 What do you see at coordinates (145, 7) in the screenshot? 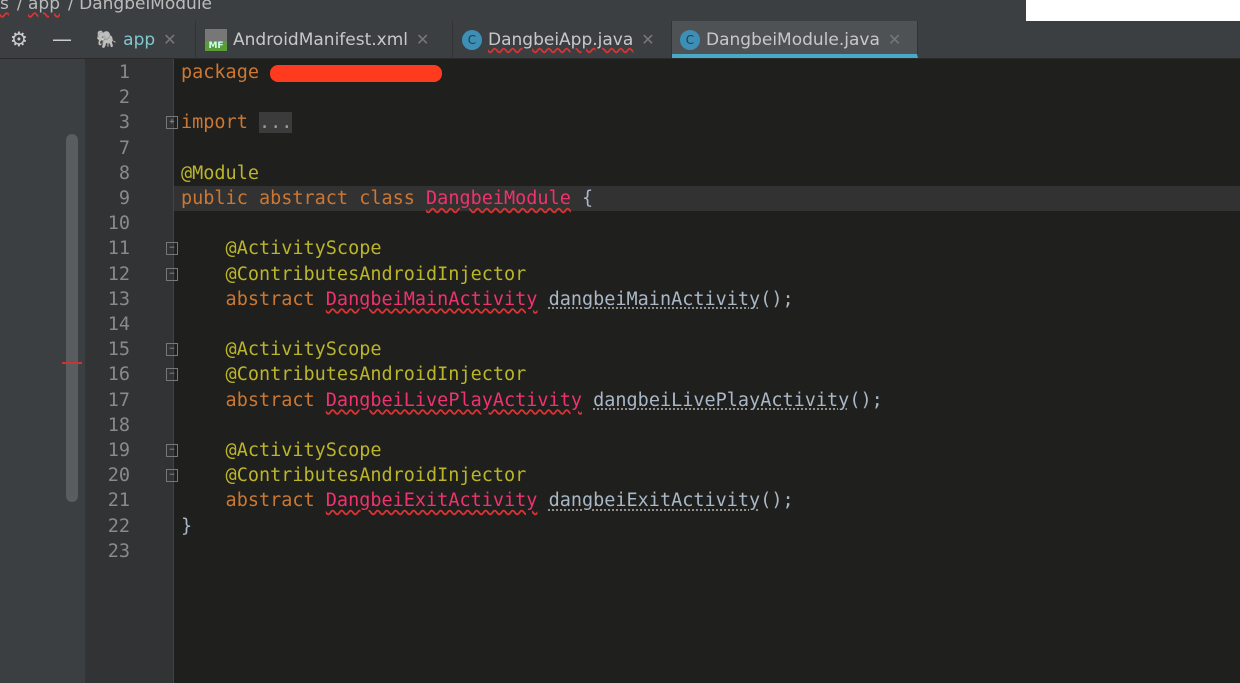
I see `breadcrumb-item: DangbeiModule` at bounding box center [145, 7].